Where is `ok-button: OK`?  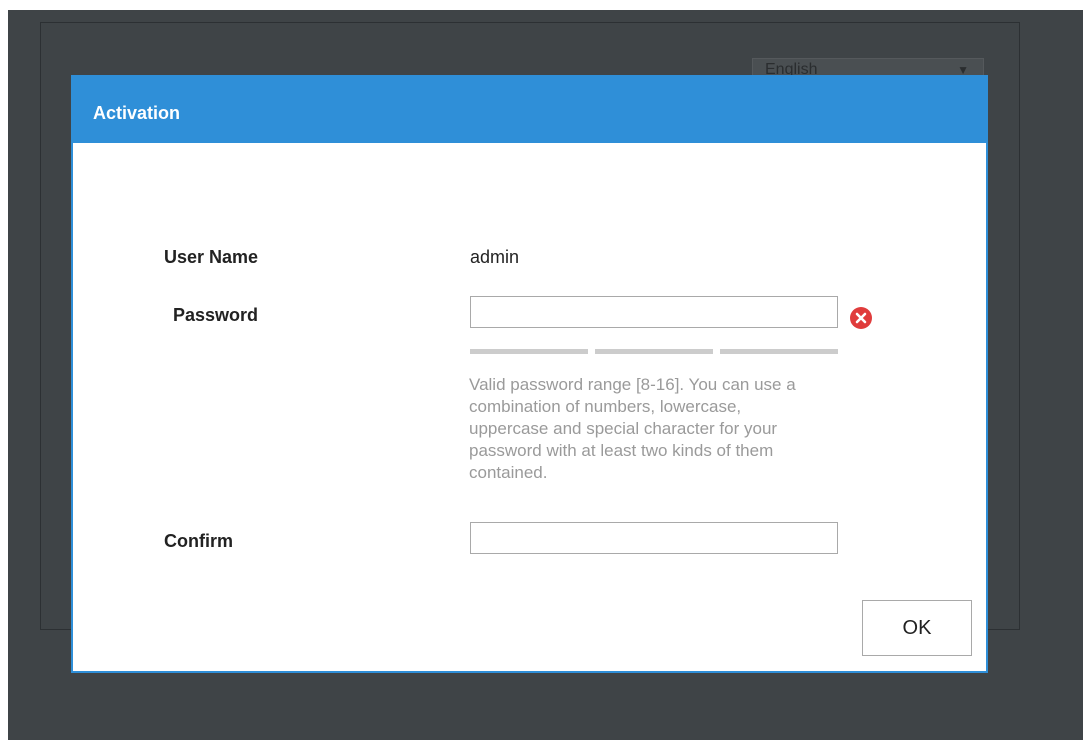 ok-button: OK is located at coordinates (917, 628).